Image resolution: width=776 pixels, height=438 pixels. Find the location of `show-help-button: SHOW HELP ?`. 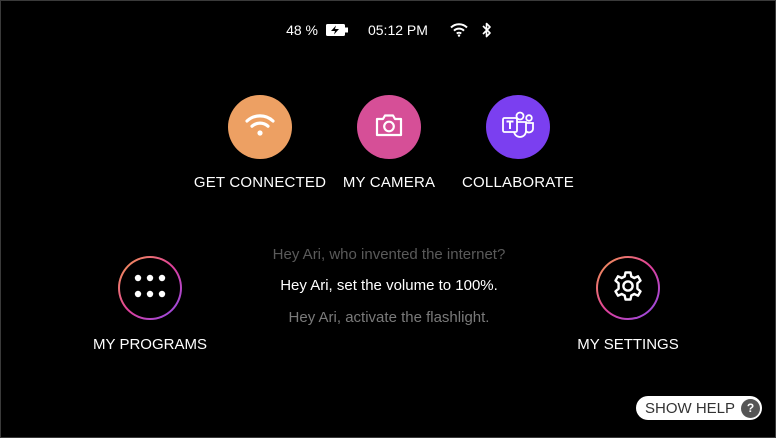

show-help-button: SHOW HELP ? is located at coordinates (699, 408).